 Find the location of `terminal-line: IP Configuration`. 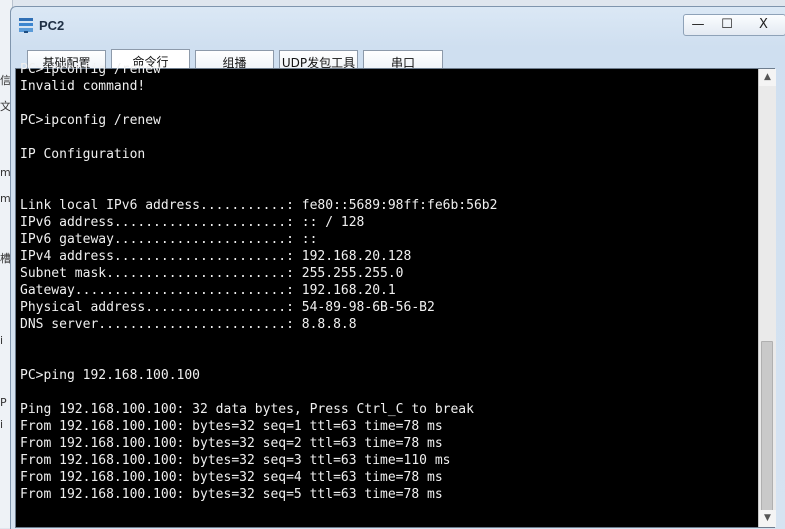

terminal-line: IP Configuration is located at coordinates (83, 154).